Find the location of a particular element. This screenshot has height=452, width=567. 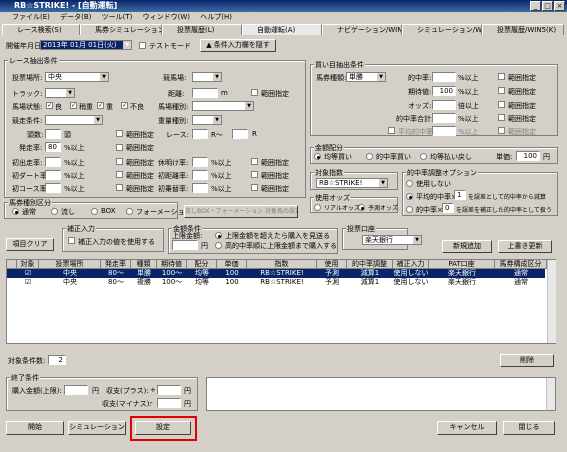

hit-rate-input is located at coordinates (444, 77).